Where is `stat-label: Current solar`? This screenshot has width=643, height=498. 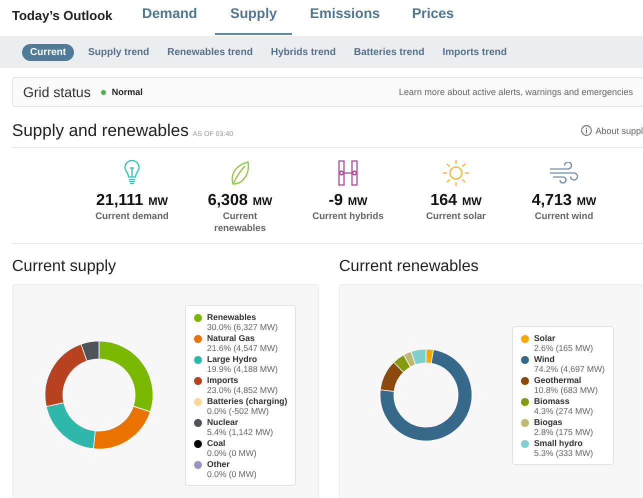 stat-label: Current solar is located at coordinates (456, 217).